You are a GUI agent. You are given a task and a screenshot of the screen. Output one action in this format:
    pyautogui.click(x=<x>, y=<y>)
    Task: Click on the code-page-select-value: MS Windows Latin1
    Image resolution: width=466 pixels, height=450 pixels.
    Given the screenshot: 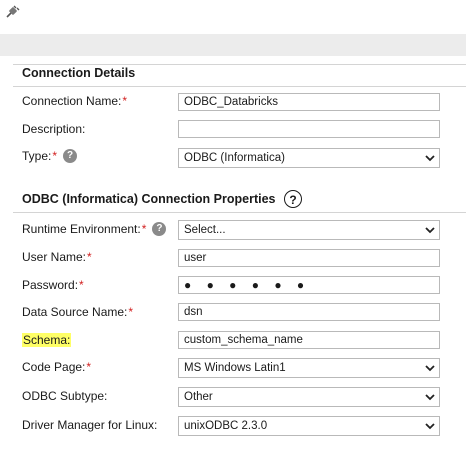 What is the action you would take?
    pyautogui.click(x=235, y=368)
    